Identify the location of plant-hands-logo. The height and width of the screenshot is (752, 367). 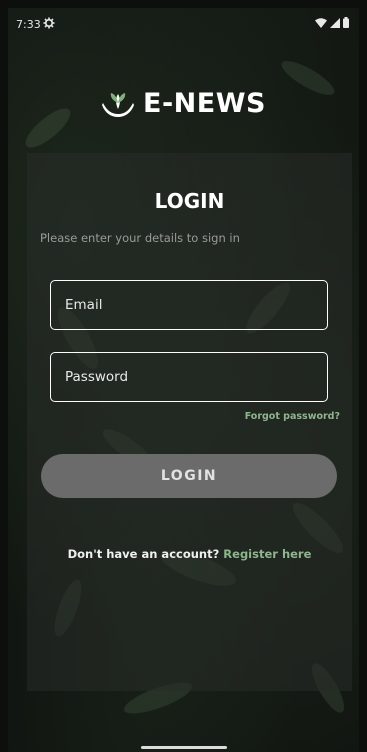
(118, 104).